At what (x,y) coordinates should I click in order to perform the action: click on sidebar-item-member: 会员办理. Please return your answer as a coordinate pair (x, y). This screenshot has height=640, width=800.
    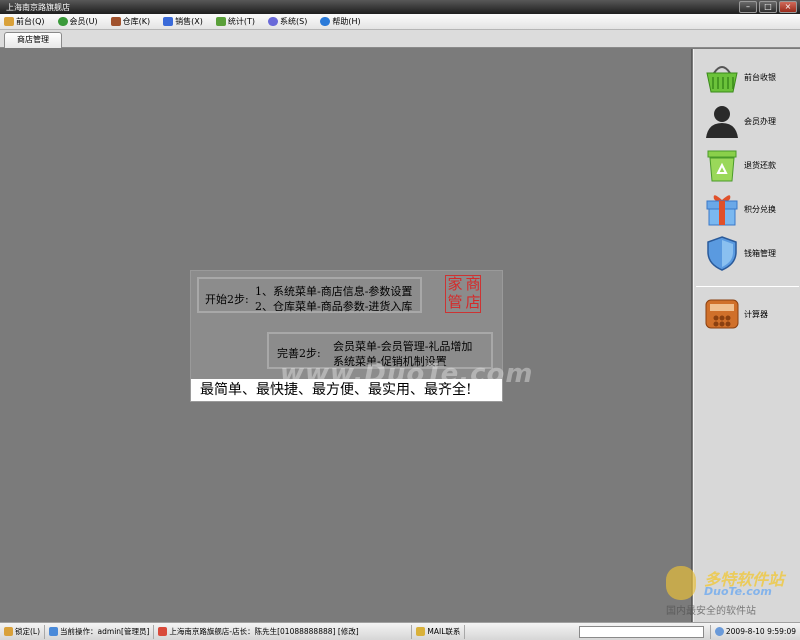
    Looking at the image, I should click on (747, 121).